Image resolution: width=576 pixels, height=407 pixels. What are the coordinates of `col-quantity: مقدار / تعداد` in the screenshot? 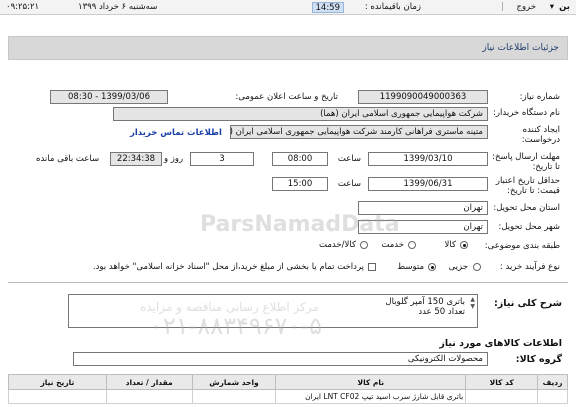 It's located at (149, 382).